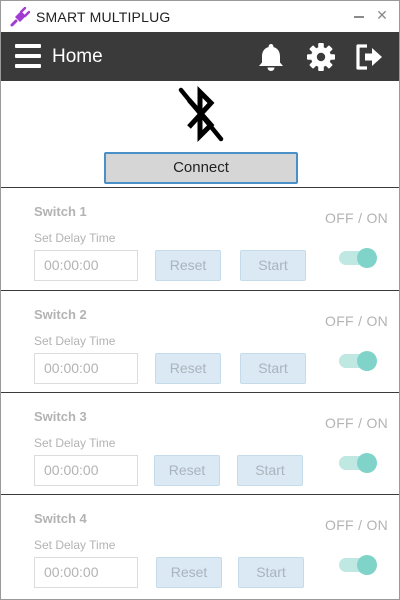  Describe the element at coordinates (77, 56) in the screenshot. I see `page-title: Home` at that location.